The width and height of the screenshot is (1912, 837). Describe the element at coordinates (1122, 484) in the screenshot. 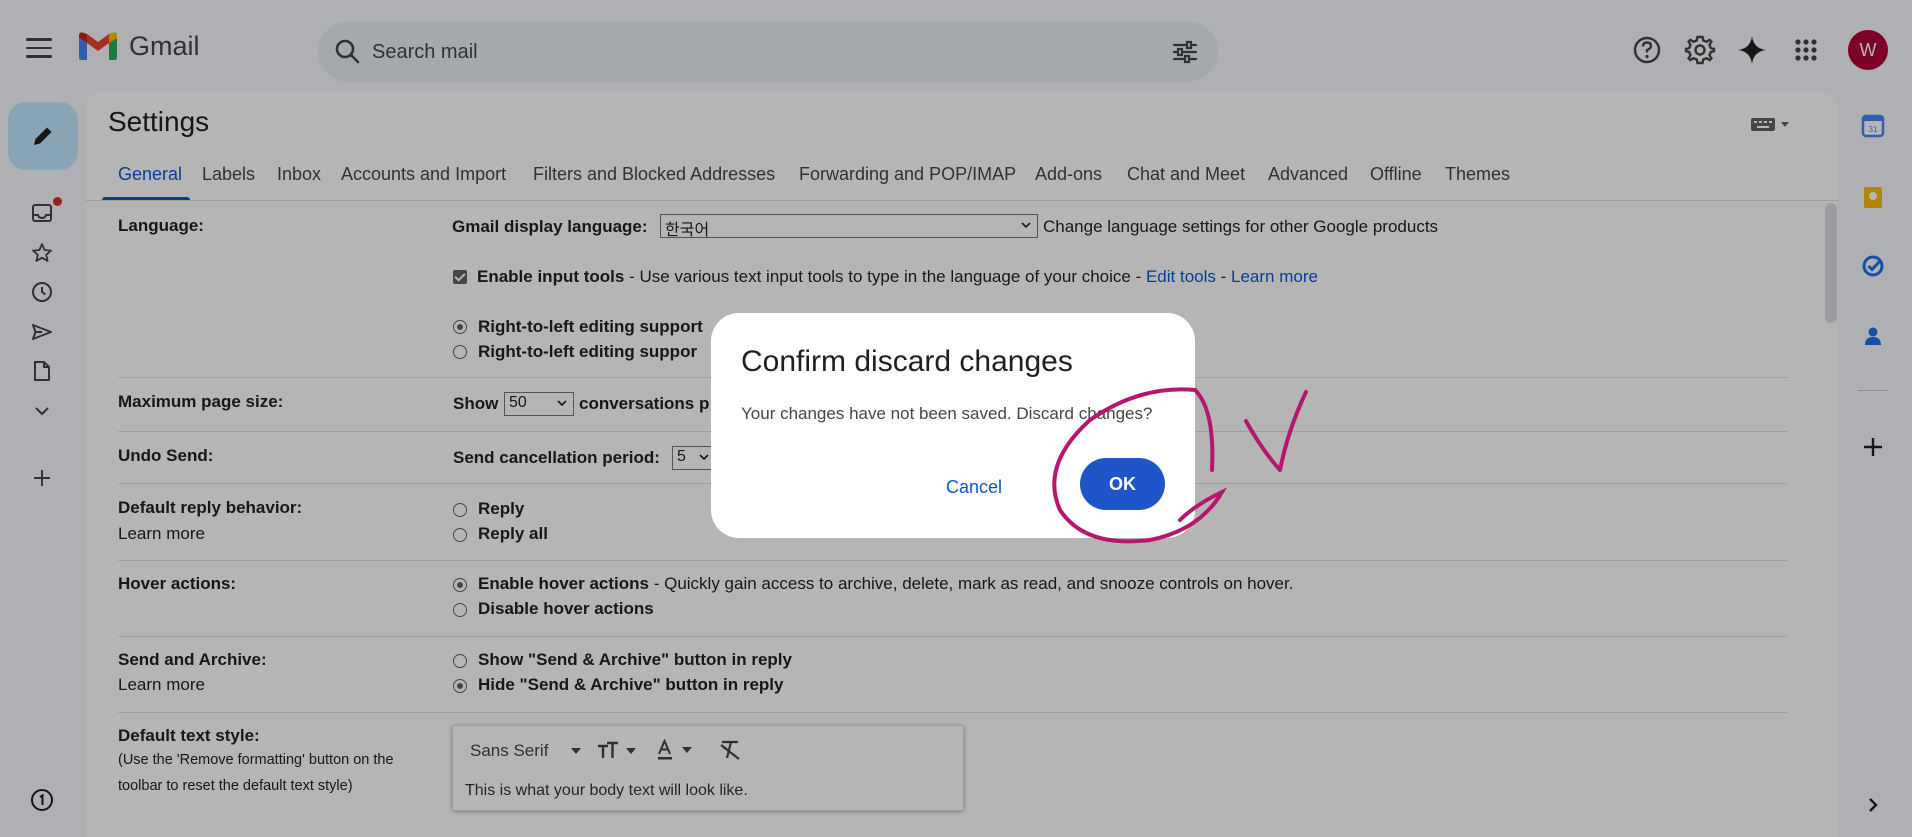

I see `ok-button: OK` at that location.